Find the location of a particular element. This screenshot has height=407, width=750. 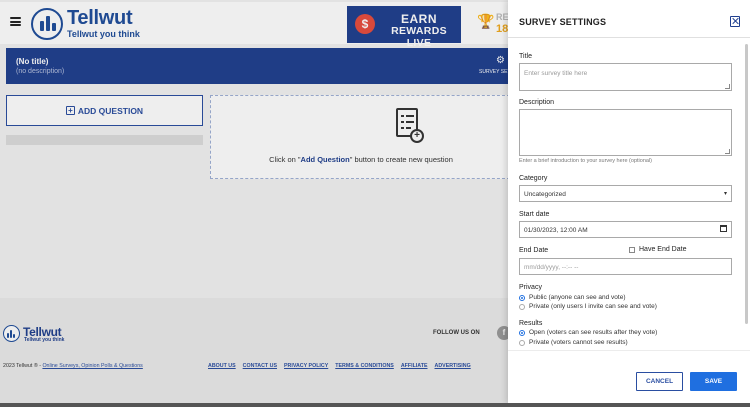

results-label: Results is located at coordinates (531, 323).